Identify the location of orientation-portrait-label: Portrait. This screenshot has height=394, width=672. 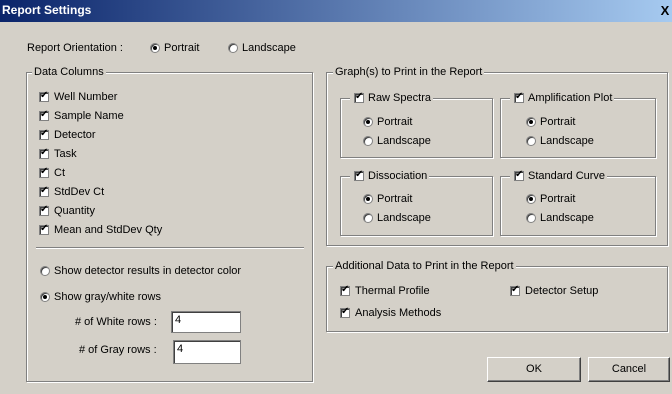
(182, 48).